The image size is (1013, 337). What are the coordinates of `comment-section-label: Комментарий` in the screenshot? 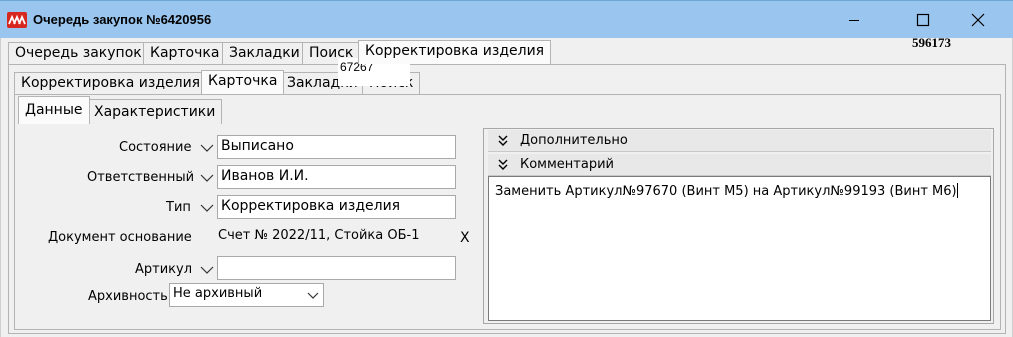 It's located at (567, 164).